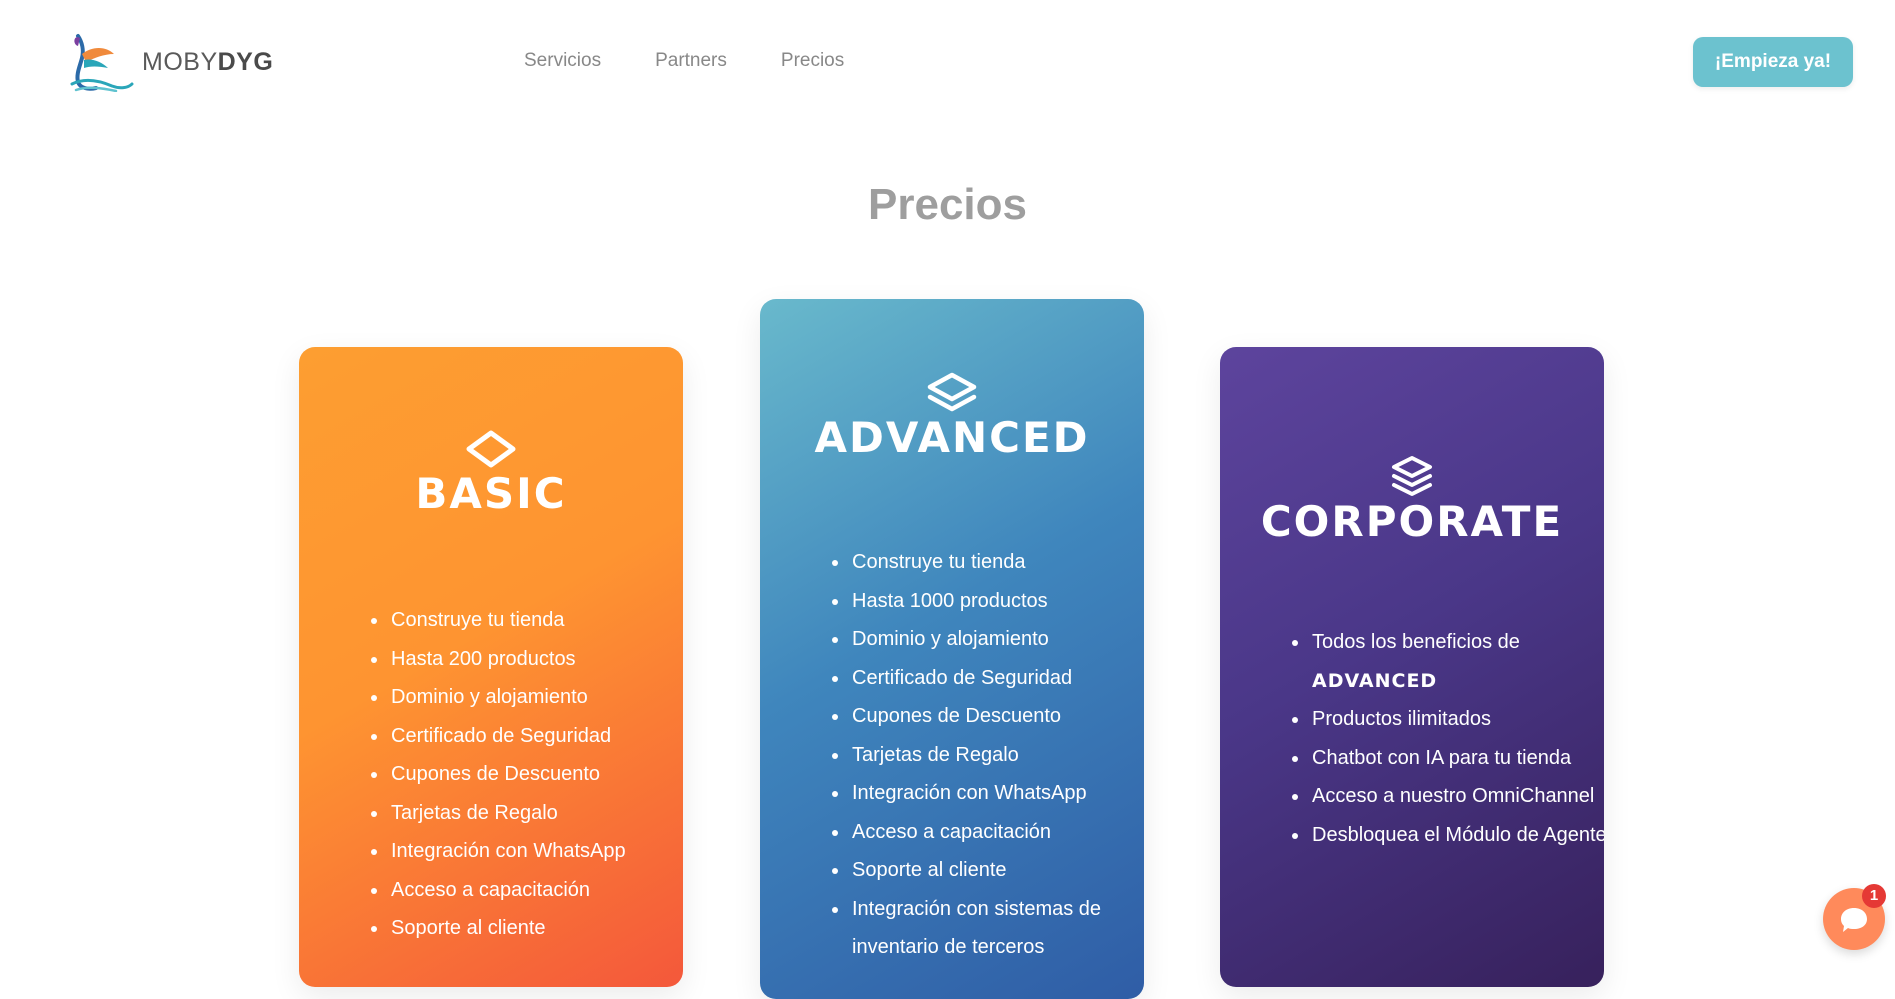  I want to click on advanced-highlight: ADVANCED, so click(1375, 680).